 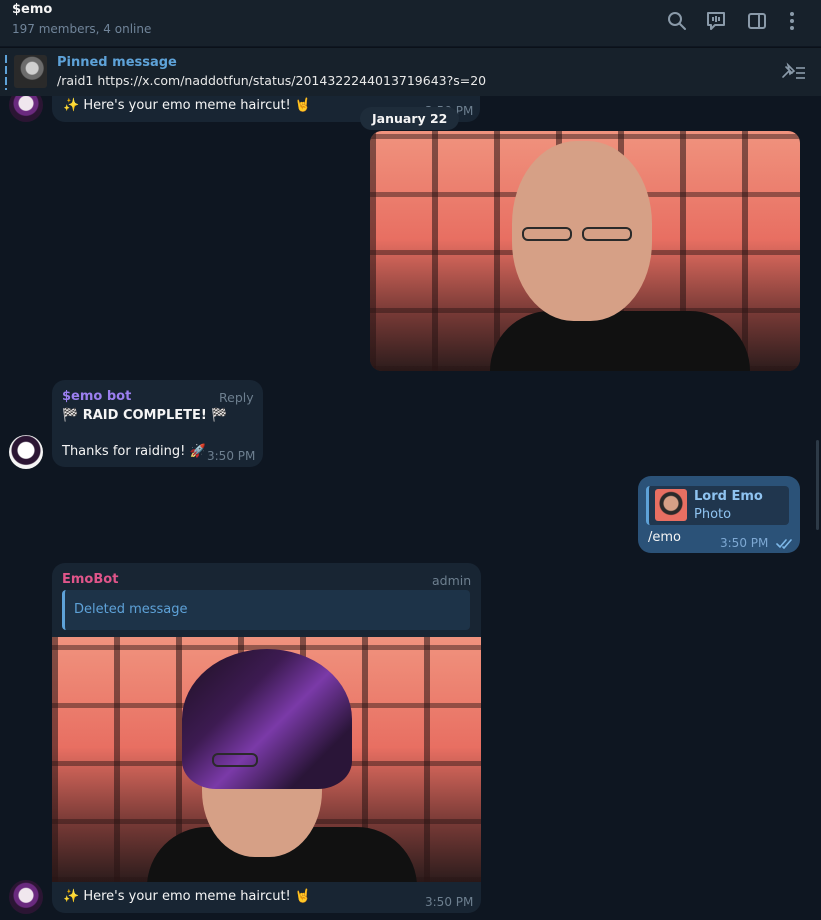 I want to click on admin-badge: admin, so click(x=452, y=580).